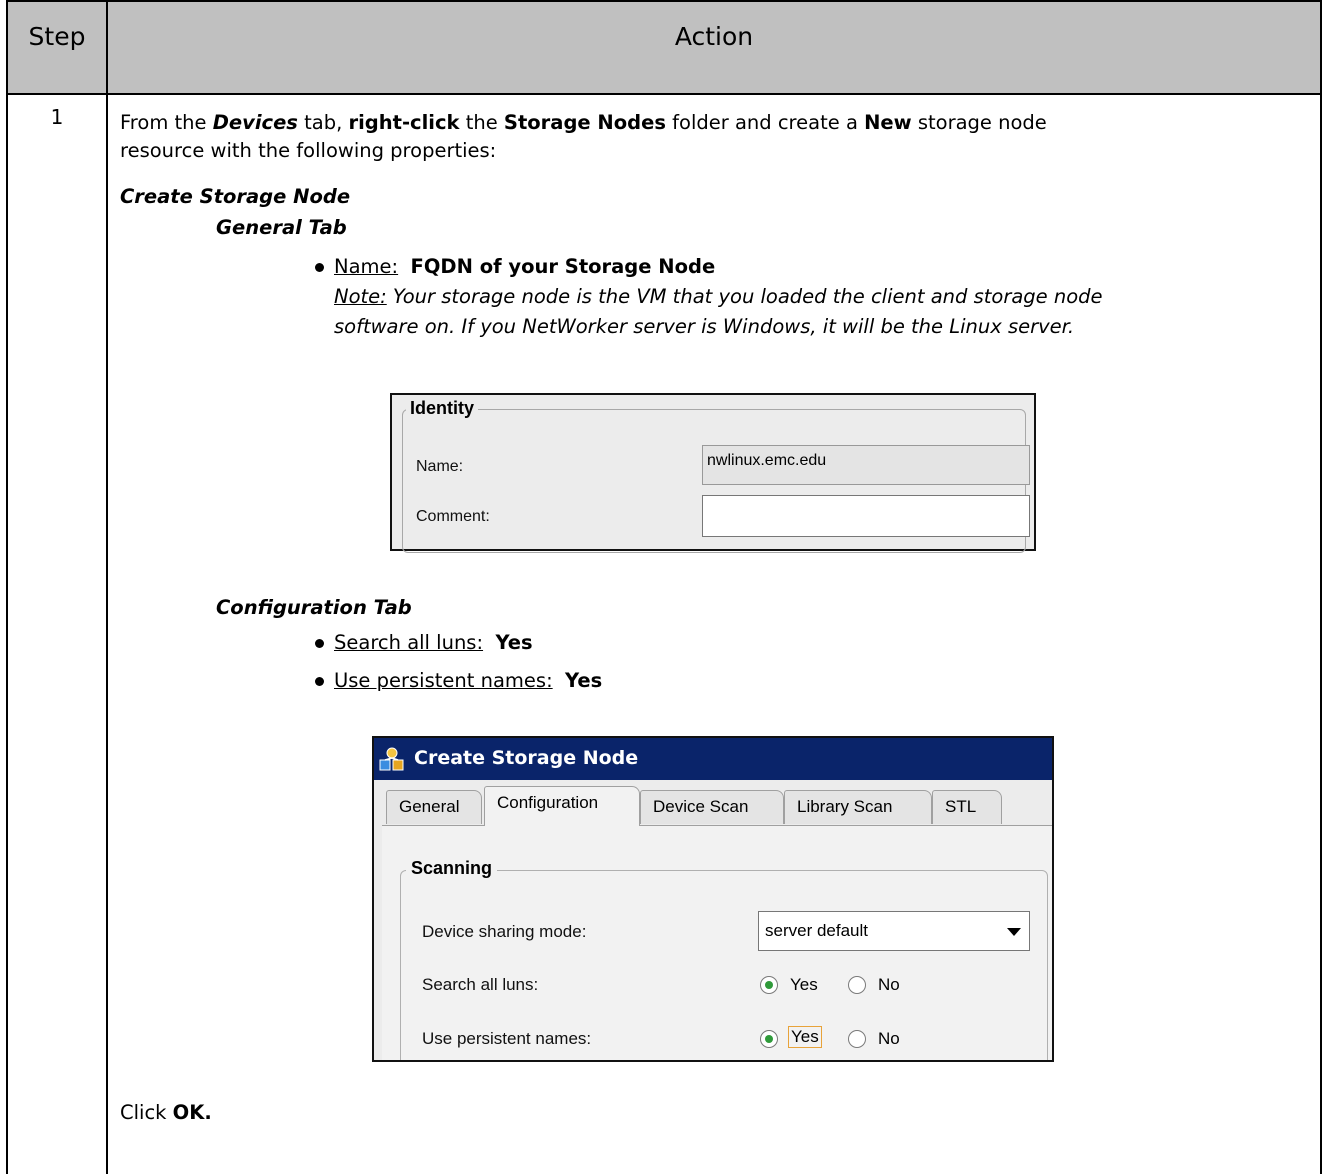  I want to click on persistent-names-yes-radio, so click(769, 1039).